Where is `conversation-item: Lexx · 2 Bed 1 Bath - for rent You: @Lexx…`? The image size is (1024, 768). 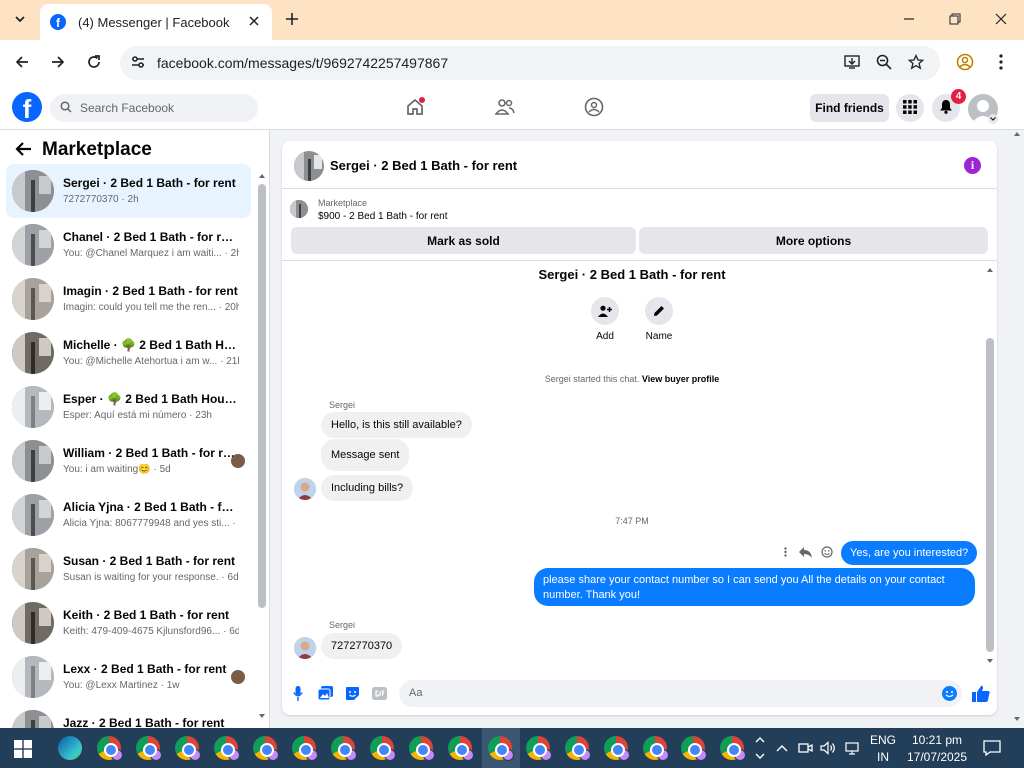 conversation-item: Lexx · 2 Bed 1 Bath - for rent You: @Lexx… is located at coordinates (128, 677).